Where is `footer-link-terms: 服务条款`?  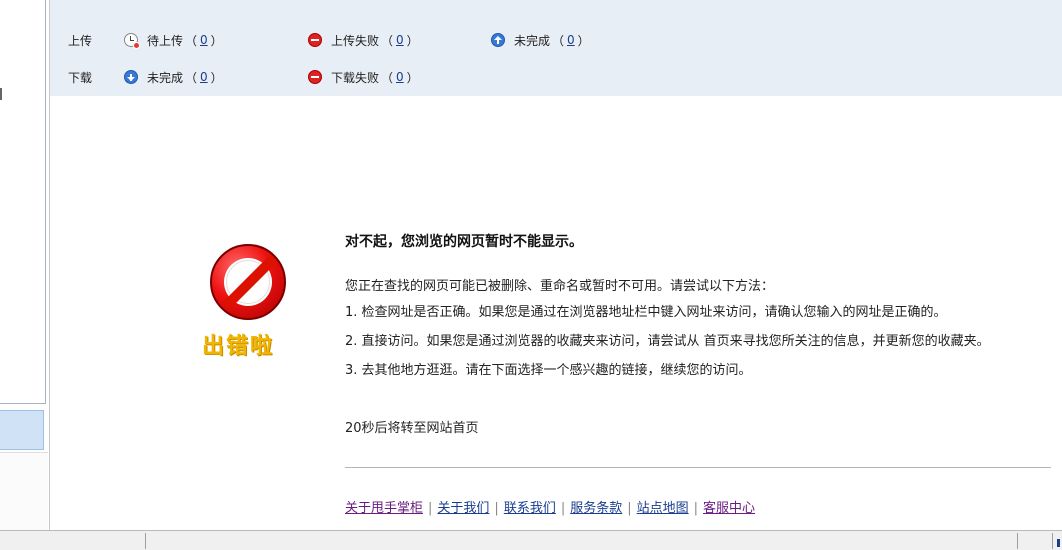
footer-link-terms: 服务条款 is located at coordinates (596, 508).